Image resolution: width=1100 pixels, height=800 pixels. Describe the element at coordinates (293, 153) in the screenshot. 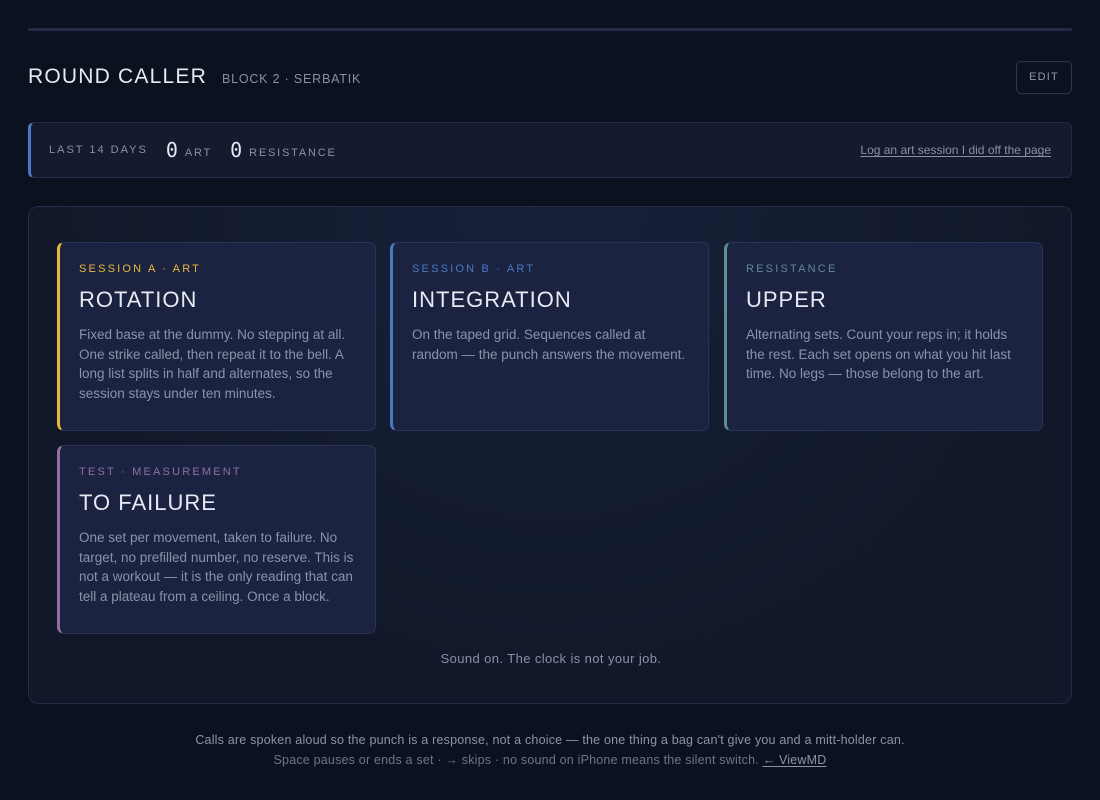

I see `resistance-count-label: RESISTANCE` at that location.